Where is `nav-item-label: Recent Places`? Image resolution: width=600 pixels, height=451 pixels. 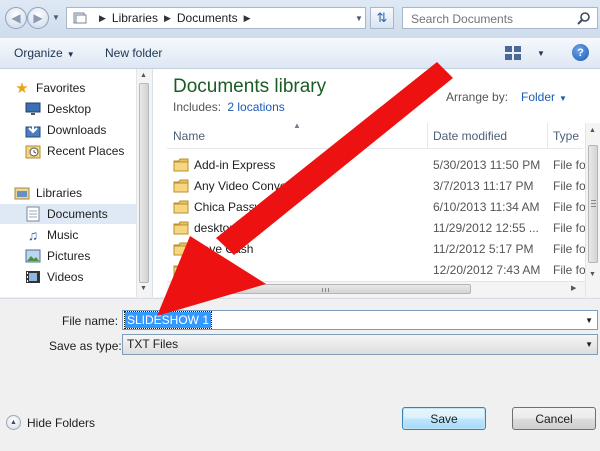
nav-item-label: Recent Places is located at coordinates (86, 151).